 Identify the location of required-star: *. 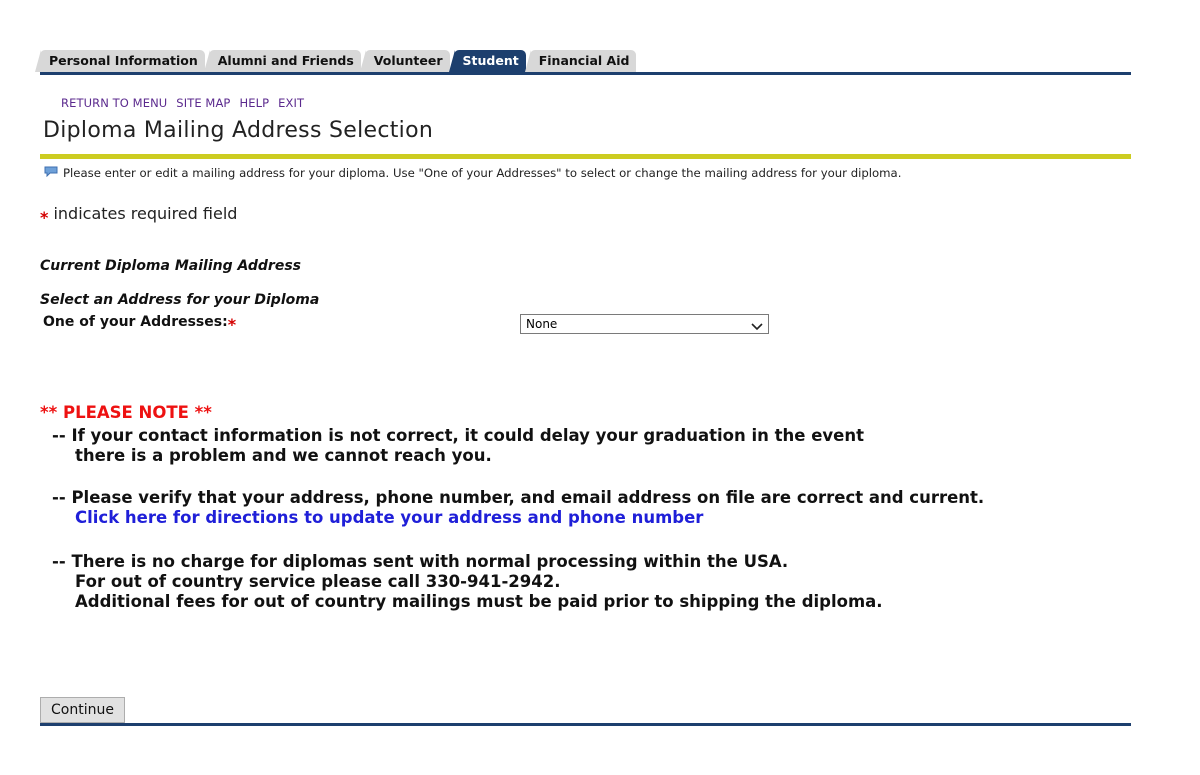
(44, 217).